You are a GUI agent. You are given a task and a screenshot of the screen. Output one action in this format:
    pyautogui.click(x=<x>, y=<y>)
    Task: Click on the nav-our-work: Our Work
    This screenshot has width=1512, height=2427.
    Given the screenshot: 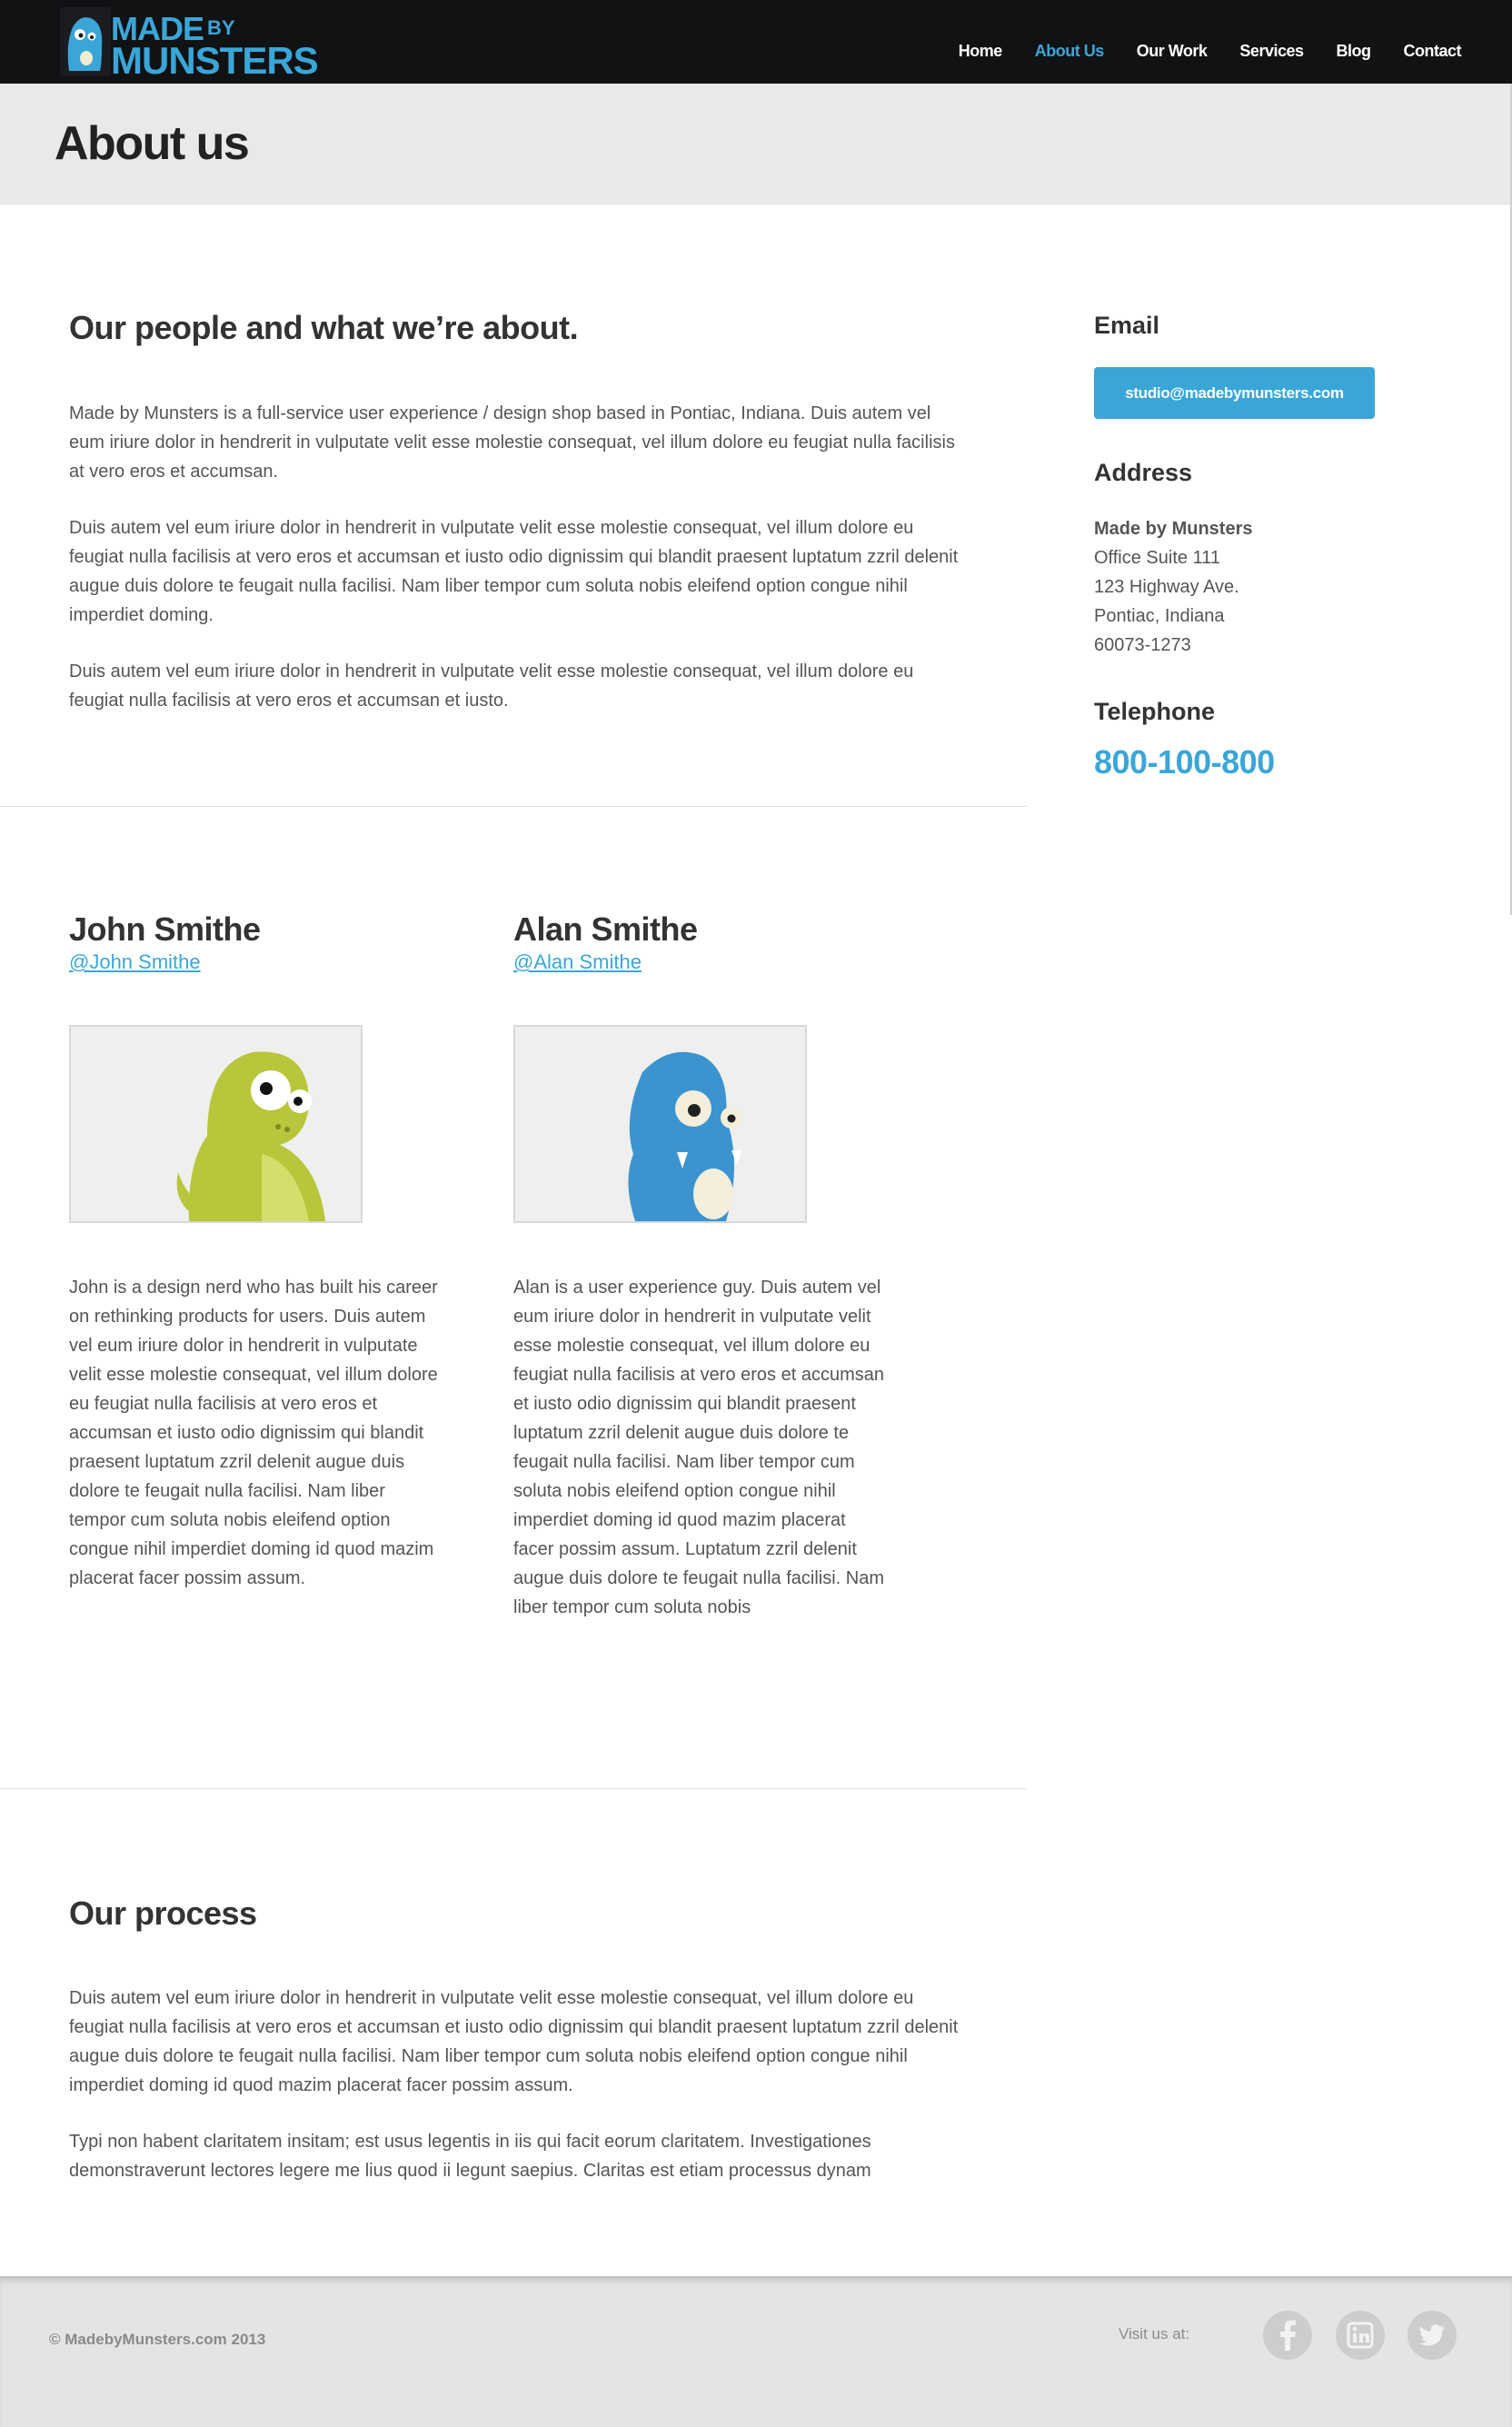 What is the action you would take?
    pyautogui.click(x=1172, y=51)
    